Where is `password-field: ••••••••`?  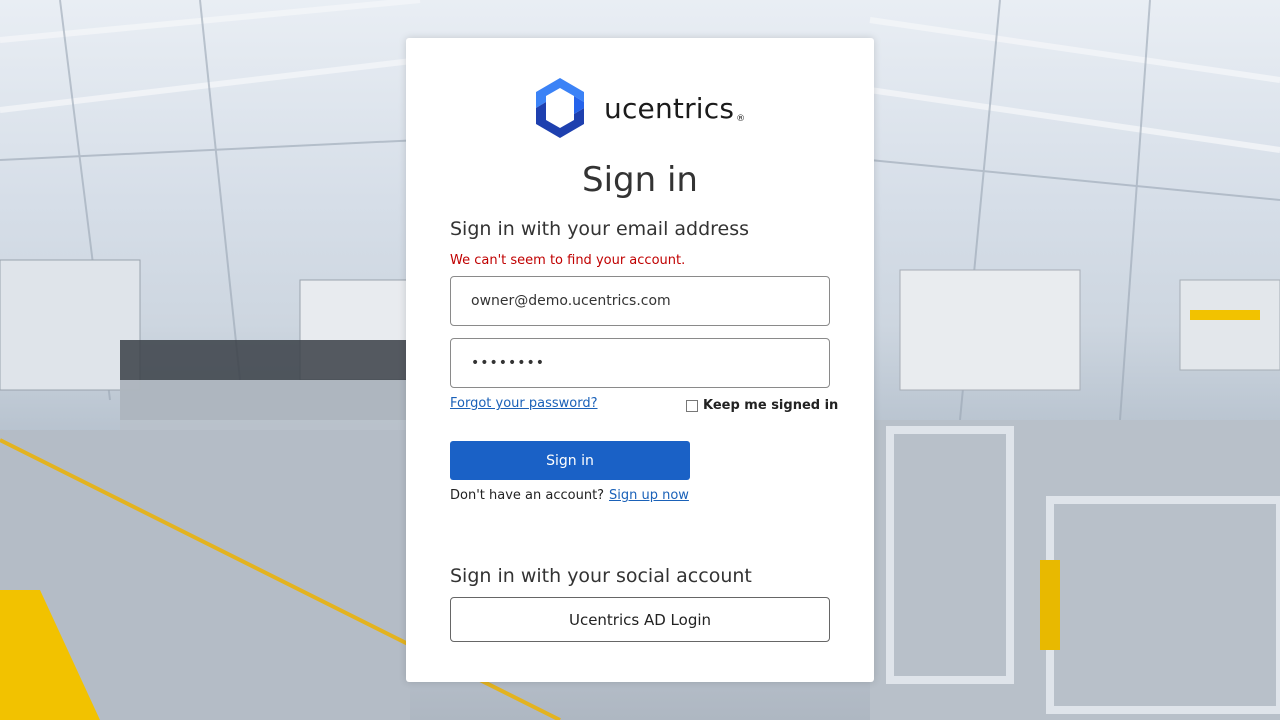 password-field: •••••••• is located at coordinates (640, 363).